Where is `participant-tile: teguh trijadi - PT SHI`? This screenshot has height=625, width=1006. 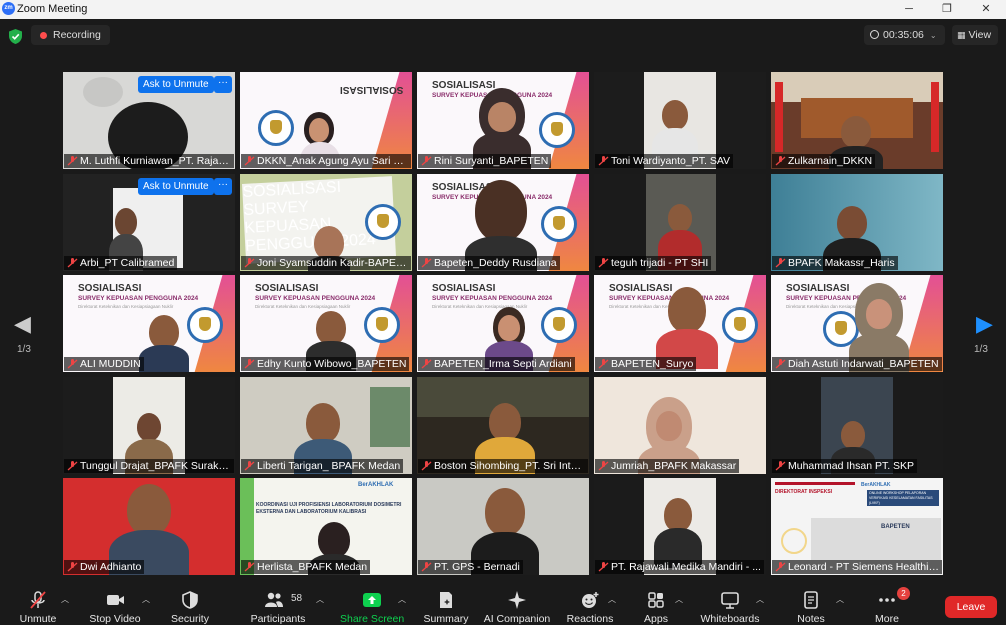
participant-tile: teguh trijadi - PT SHI is located at coordinates (680, 222).